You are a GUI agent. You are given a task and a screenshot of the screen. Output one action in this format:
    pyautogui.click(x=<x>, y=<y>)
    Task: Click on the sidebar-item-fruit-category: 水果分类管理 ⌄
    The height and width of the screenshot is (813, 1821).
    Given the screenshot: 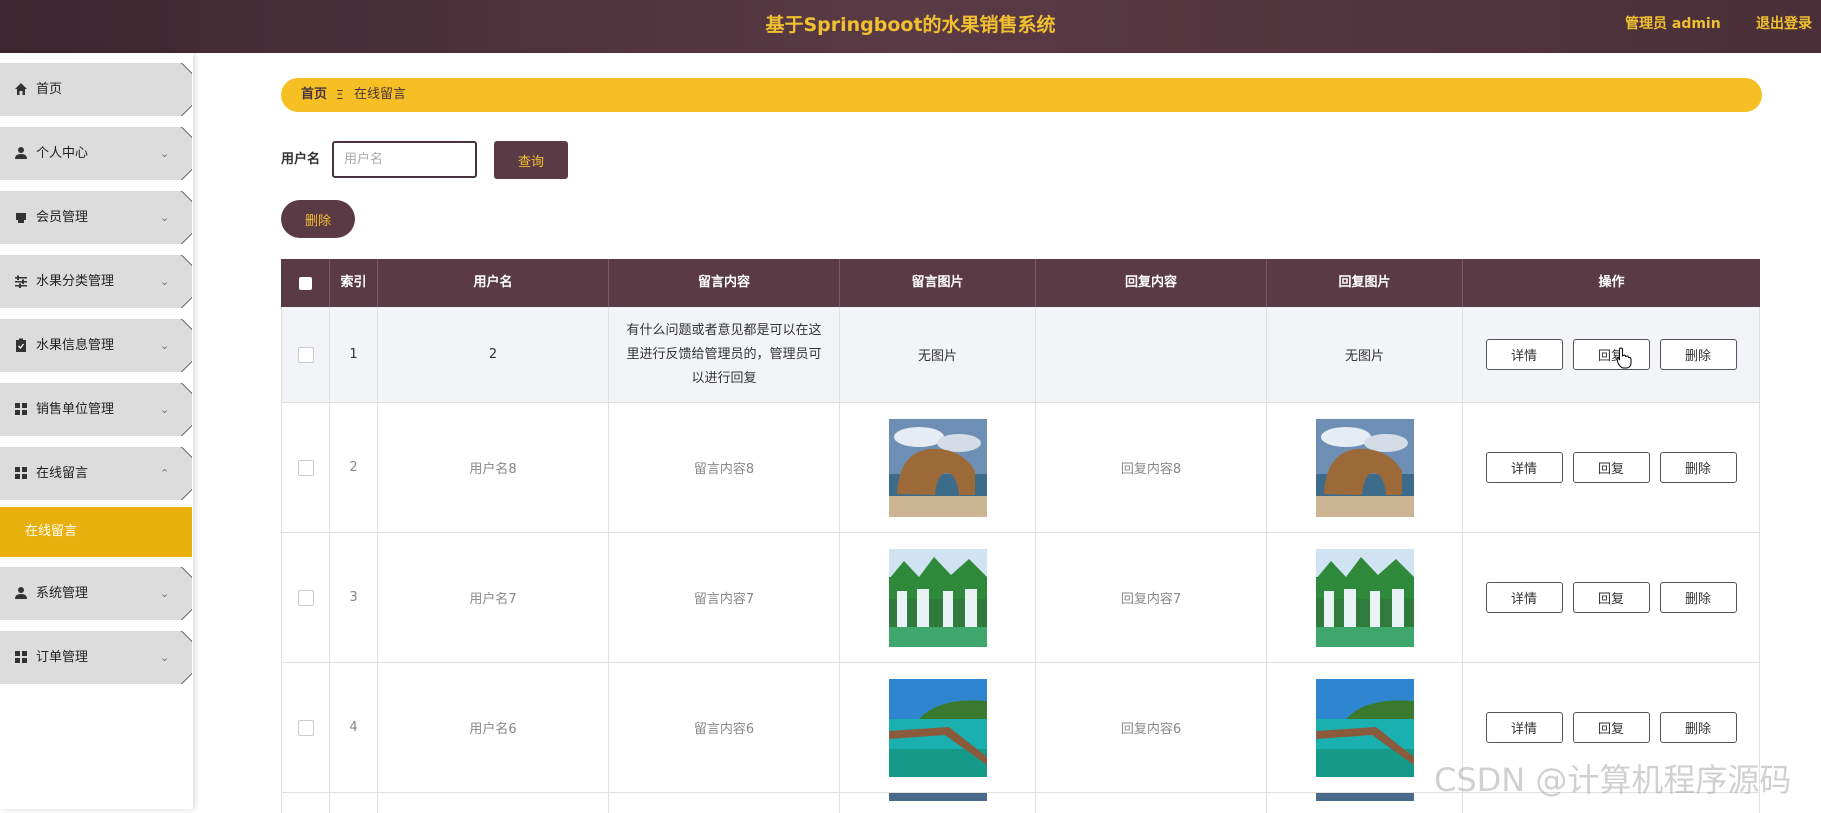 What is the action you would take?
    pyautogui.click(x=96, y=281)
    